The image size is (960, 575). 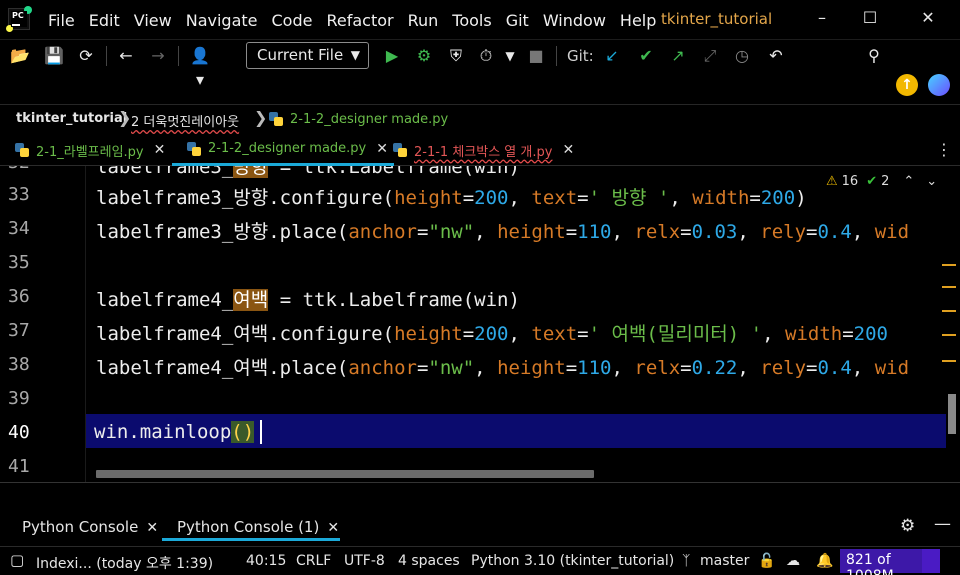 What do you see at coordinates (429, 561) in the screenshot?
I see `indent-setting: 4 spaces` at bounding box center [429, 561].